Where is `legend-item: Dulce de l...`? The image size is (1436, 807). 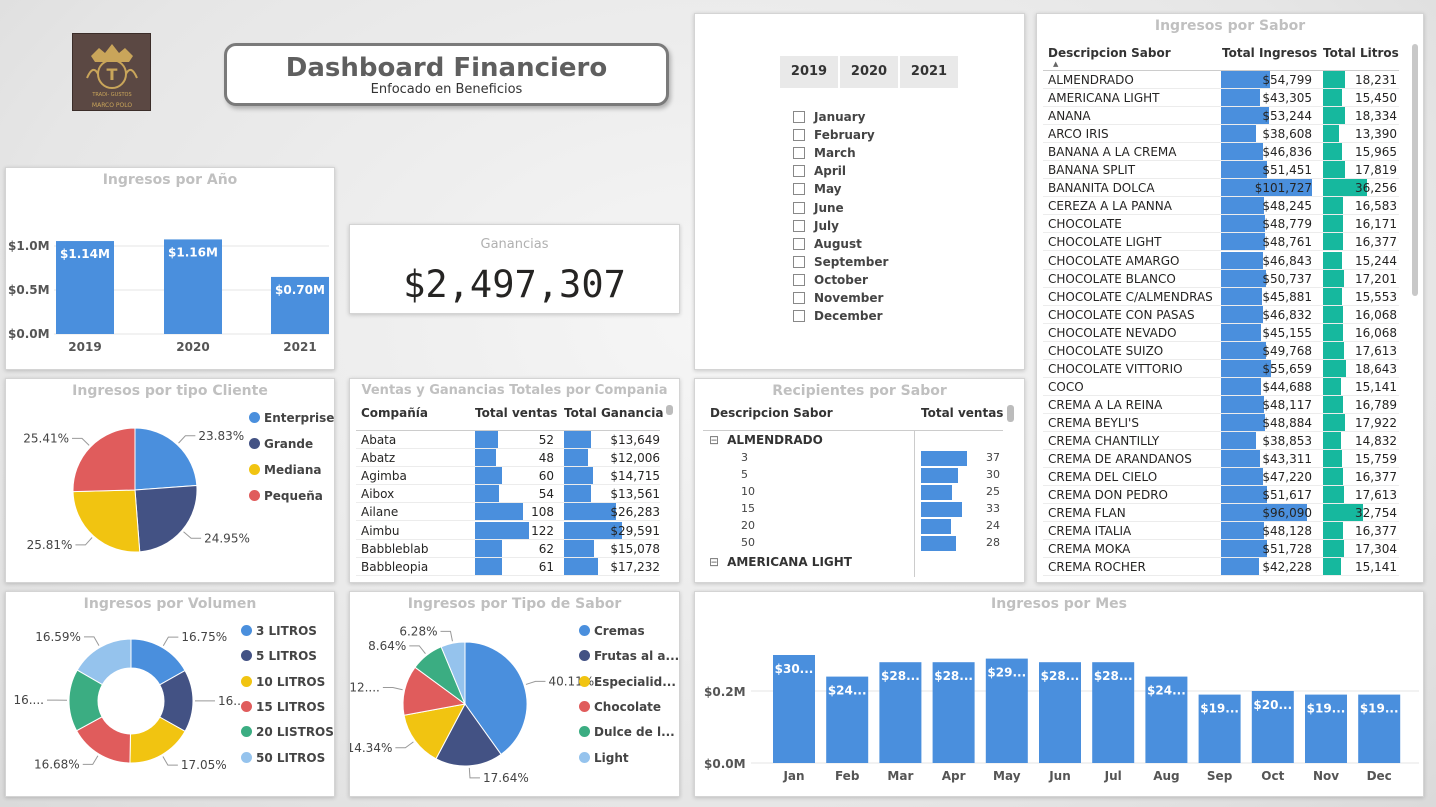 legend-item: Dulce de l... is located at coordinates (627, 732).